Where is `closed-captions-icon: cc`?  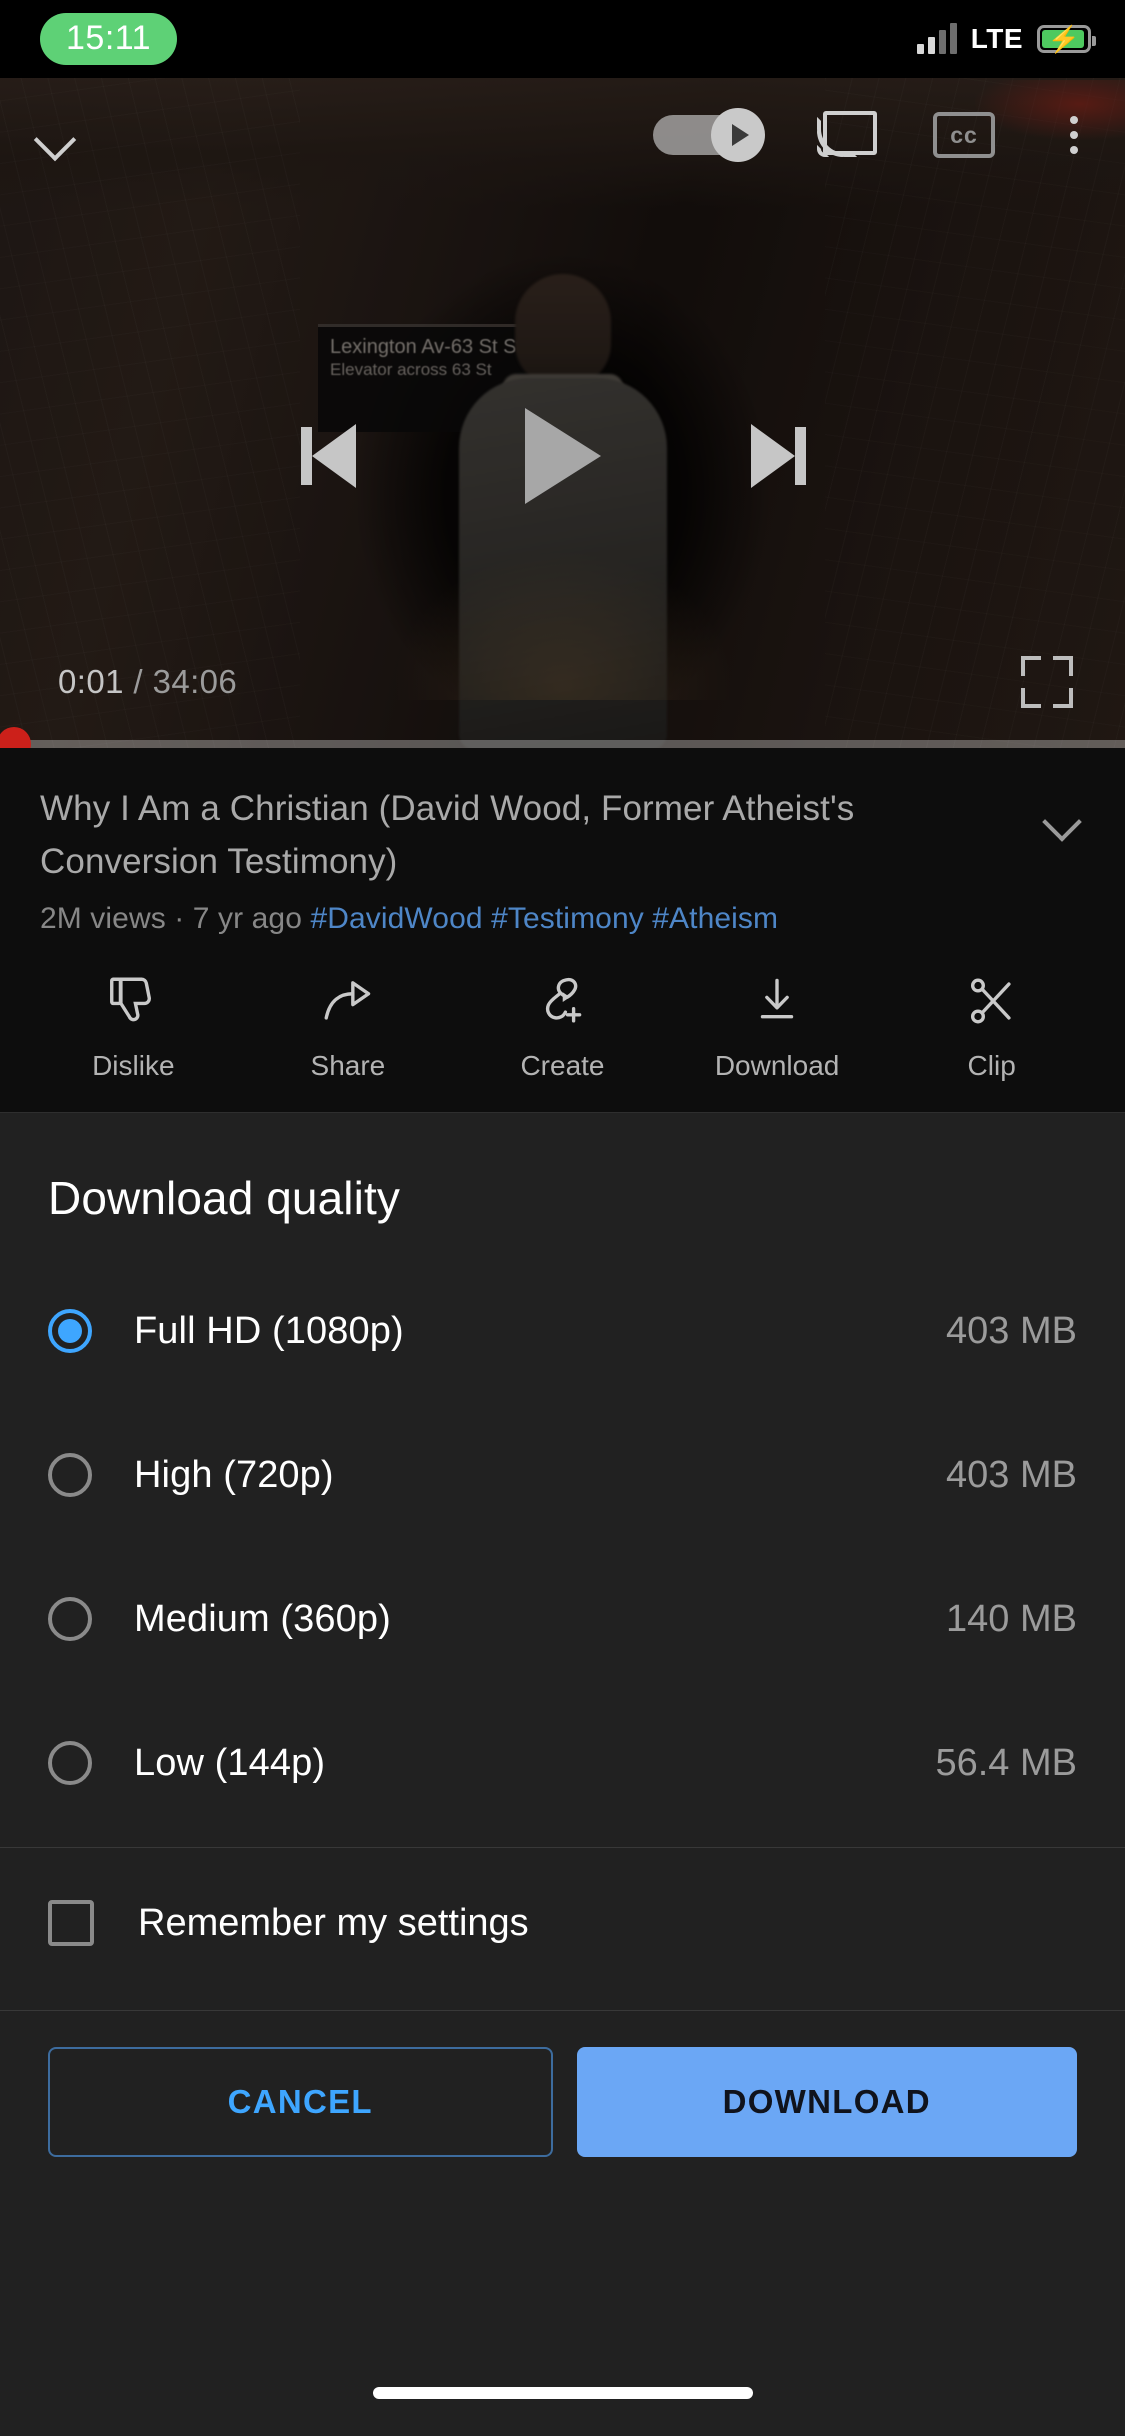 closed-captions-icon: cc is located at coordinates (964, 135).